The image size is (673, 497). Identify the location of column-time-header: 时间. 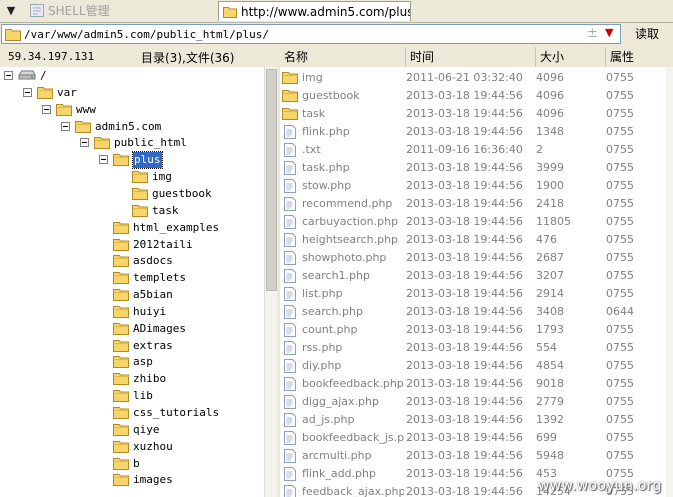
(471, 57).